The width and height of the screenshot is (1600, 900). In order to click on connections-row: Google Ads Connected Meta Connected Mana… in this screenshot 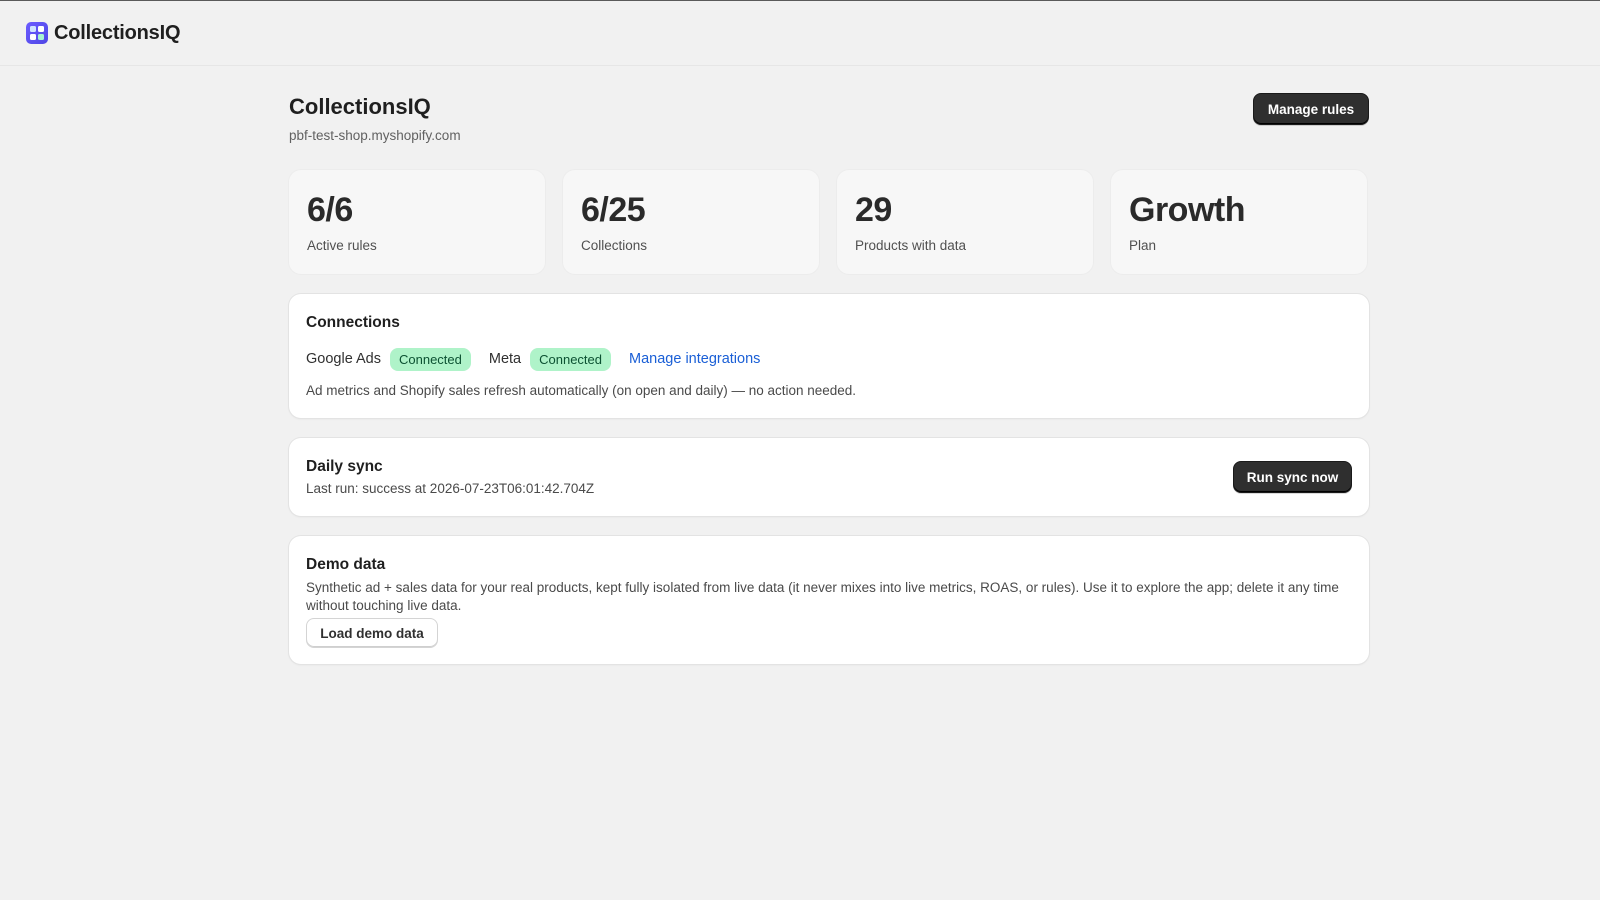, I will do `click(829, 359)`.